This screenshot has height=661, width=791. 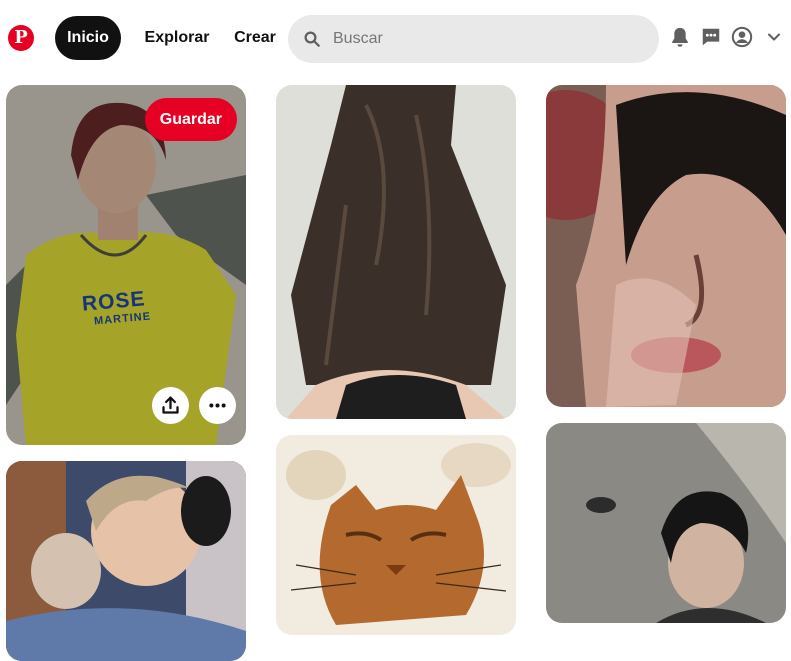 I want to click on search-icon, so click(x=312, y=39).